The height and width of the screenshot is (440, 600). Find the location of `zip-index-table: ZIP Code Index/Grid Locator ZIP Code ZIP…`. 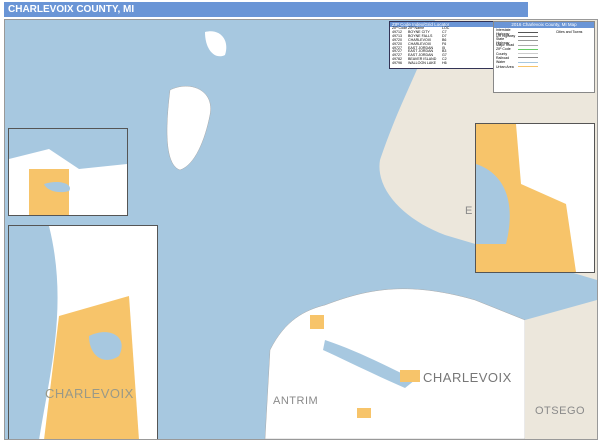

zip-index-table: ZIP Code Index/Grid Locator ZIP Code ZIP… is located at coordinates (442, 45).